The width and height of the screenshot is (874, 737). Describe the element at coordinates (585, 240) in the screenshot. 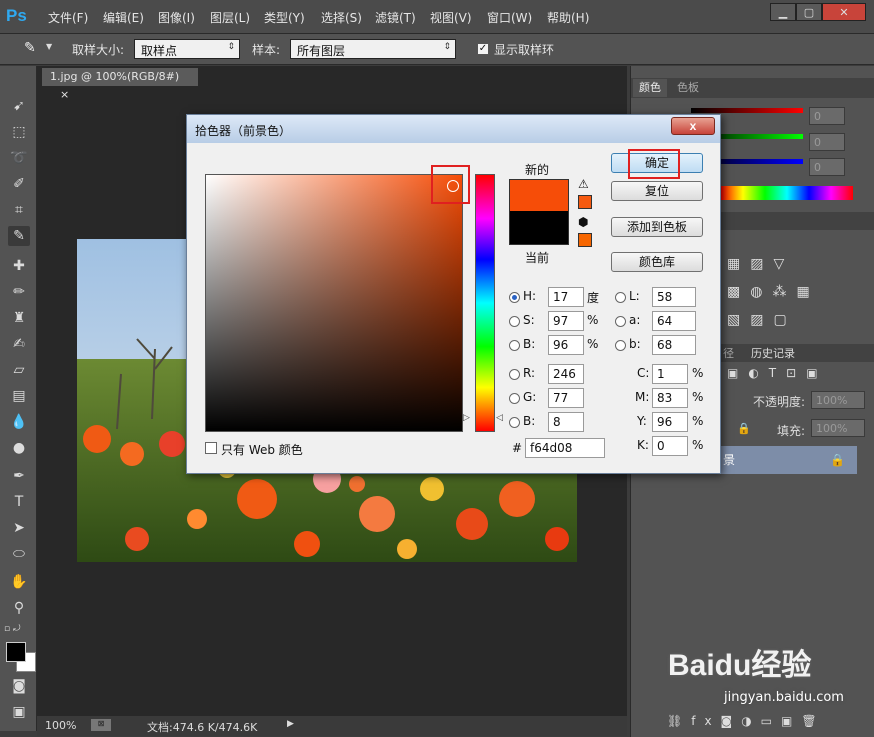

I see `web-safe-color-chip` at that location.